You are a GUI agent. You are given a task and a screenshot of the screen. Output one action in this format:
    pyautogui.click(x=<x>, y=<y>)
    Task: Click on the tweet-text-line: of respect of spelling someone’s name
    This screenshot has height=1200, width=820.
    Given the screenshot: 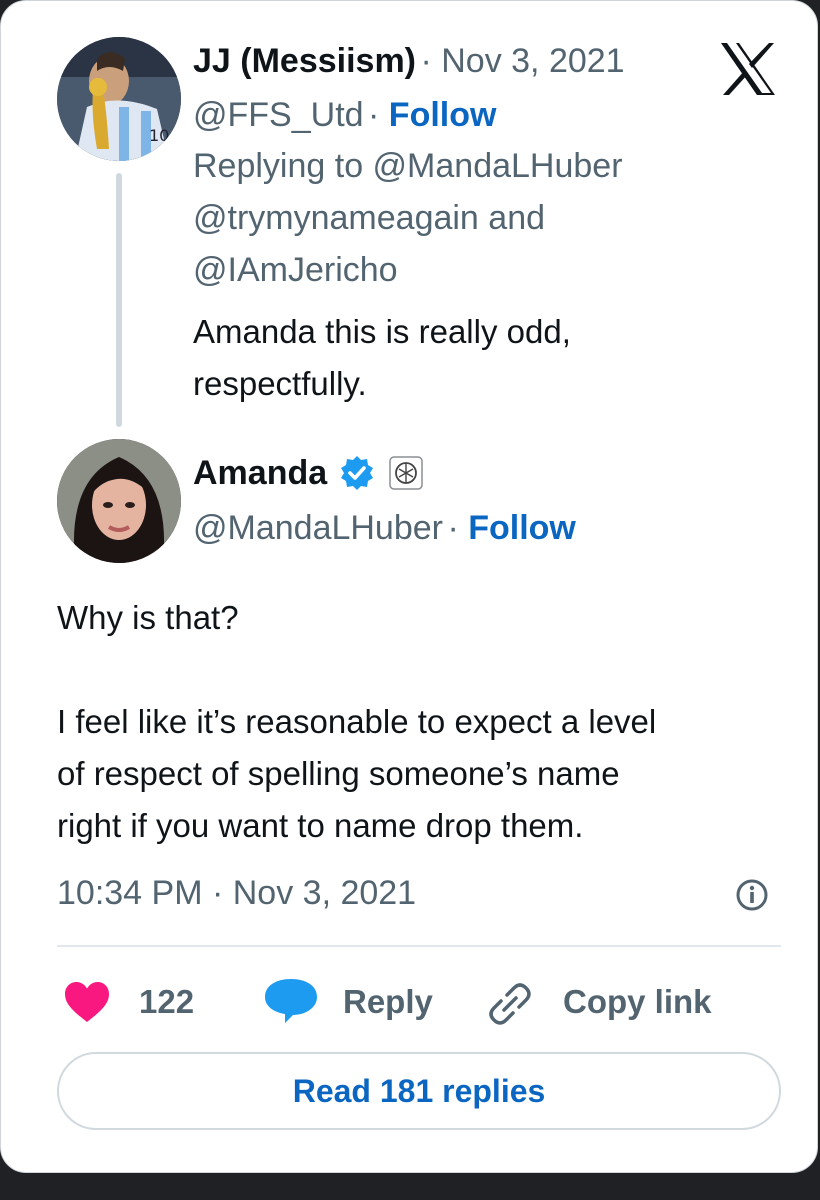 What is the action you would take?
    pyautogui.click(x=338, y=773)
    